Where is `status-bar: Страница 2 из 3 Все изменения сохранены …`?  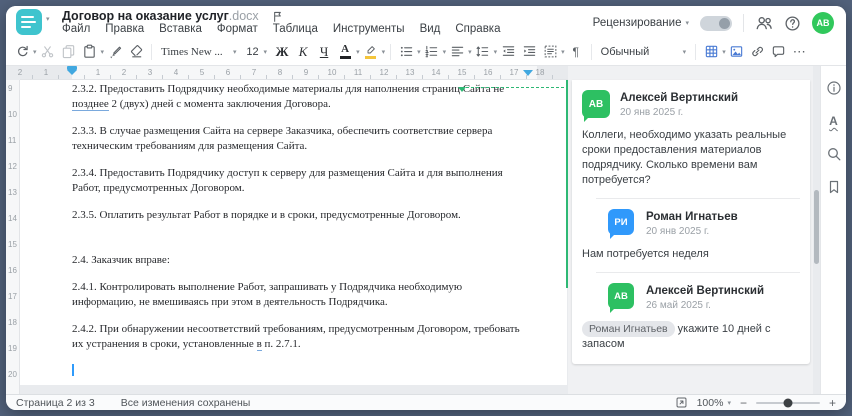
status-bar: Страница 2 из 3 Все изменения сохранены … is located at coordinates (426, 402).